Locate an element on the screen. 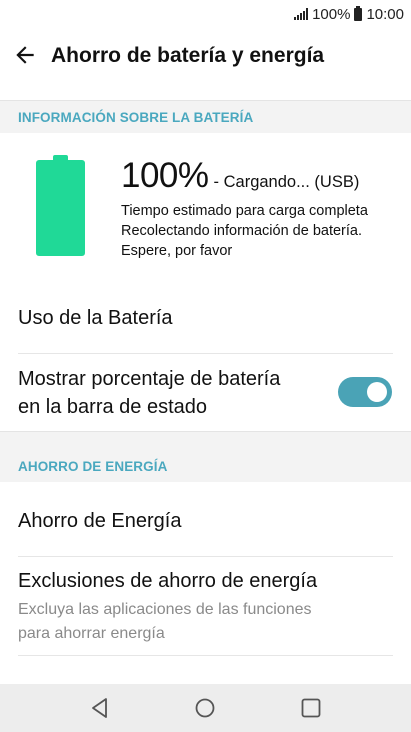 This screenshot has width=411, height=732. battery-usage-item: Uso de la Batería is located at coordinates (205, 325).